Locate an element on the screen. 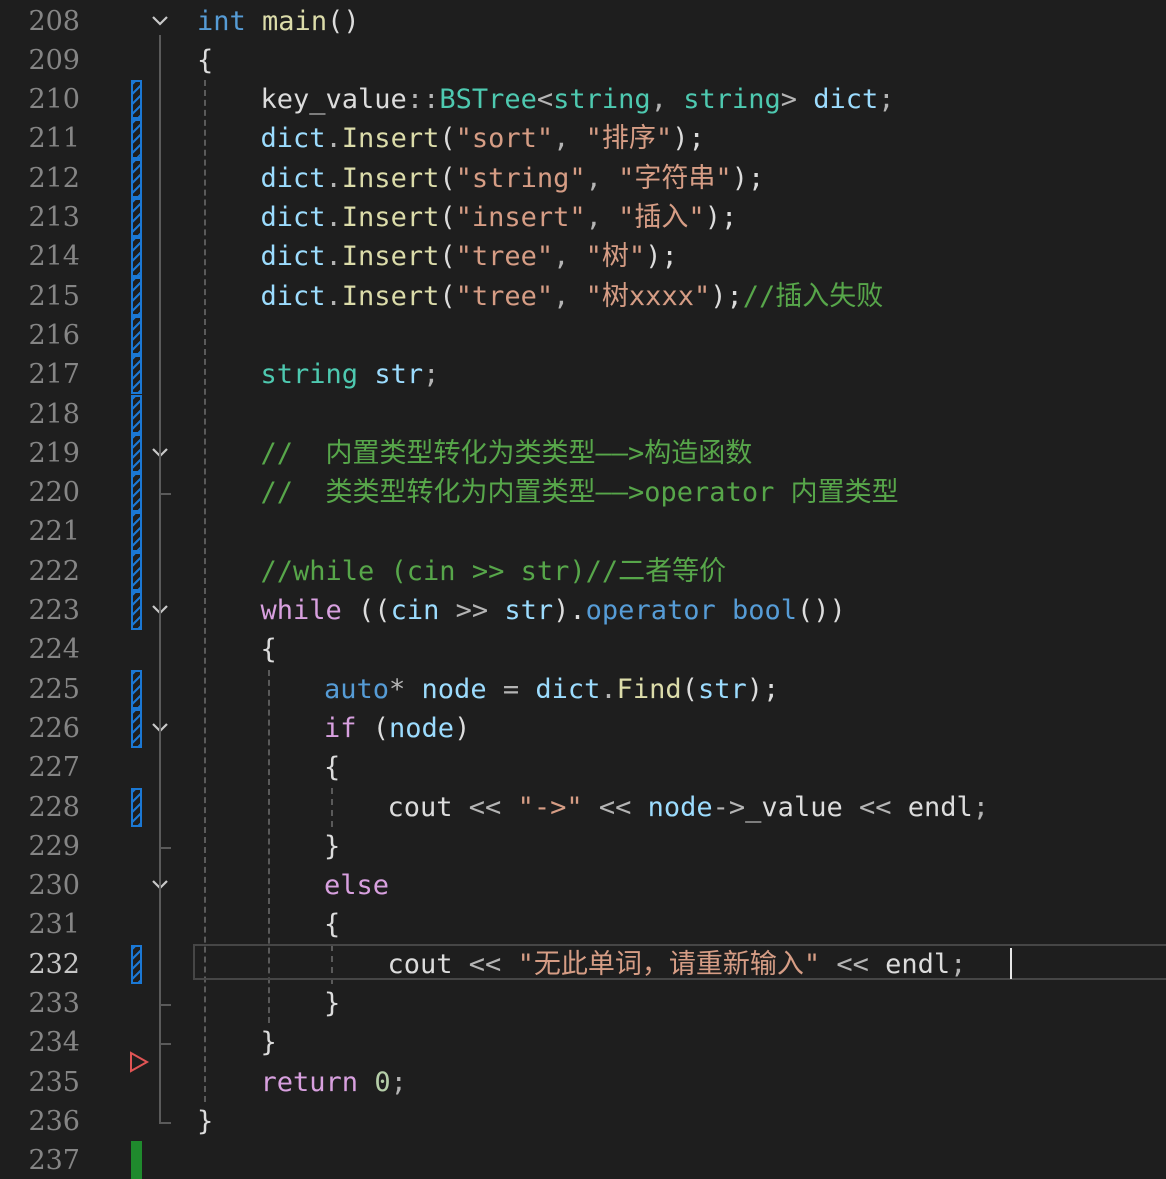  code-line: 223 while ((cin >> str).operator bool()) is located at coordinates (583, 611).